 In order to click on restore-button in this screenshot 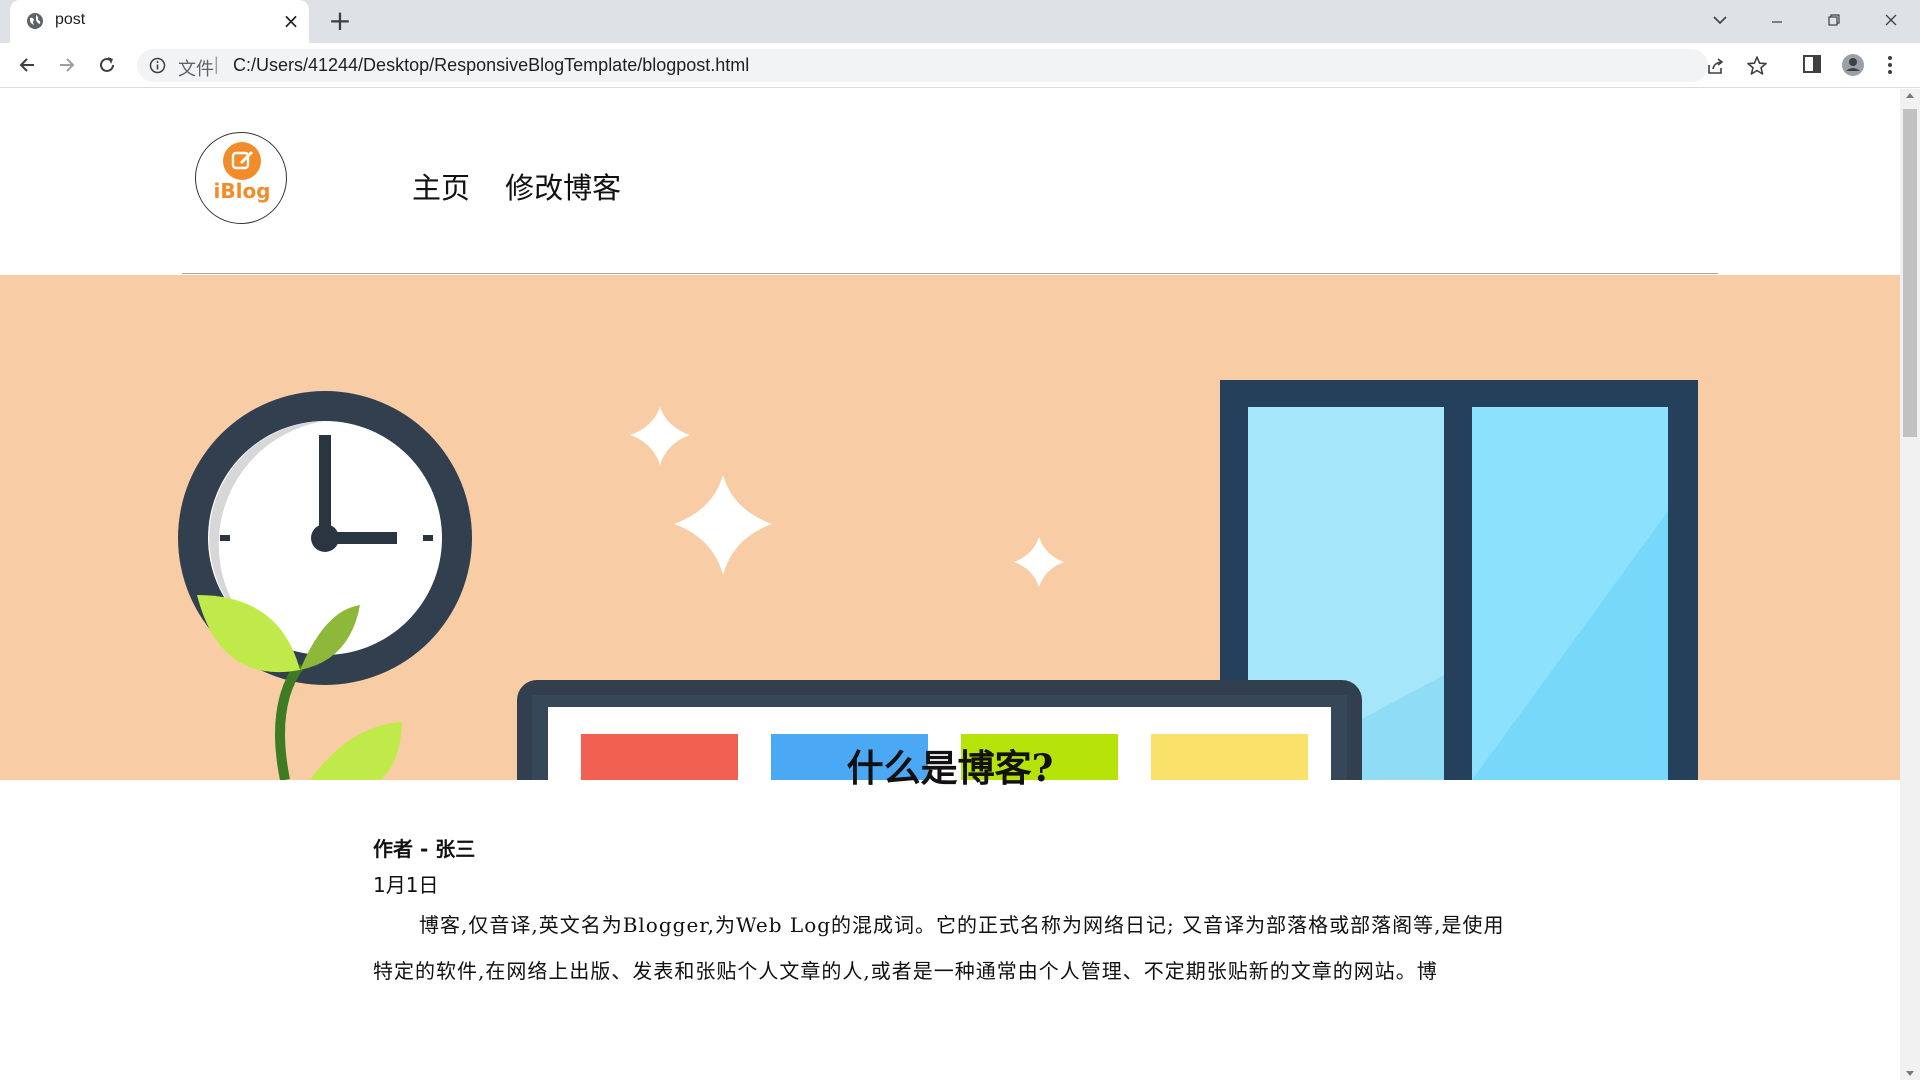, I will do `click(1834, 20)`.